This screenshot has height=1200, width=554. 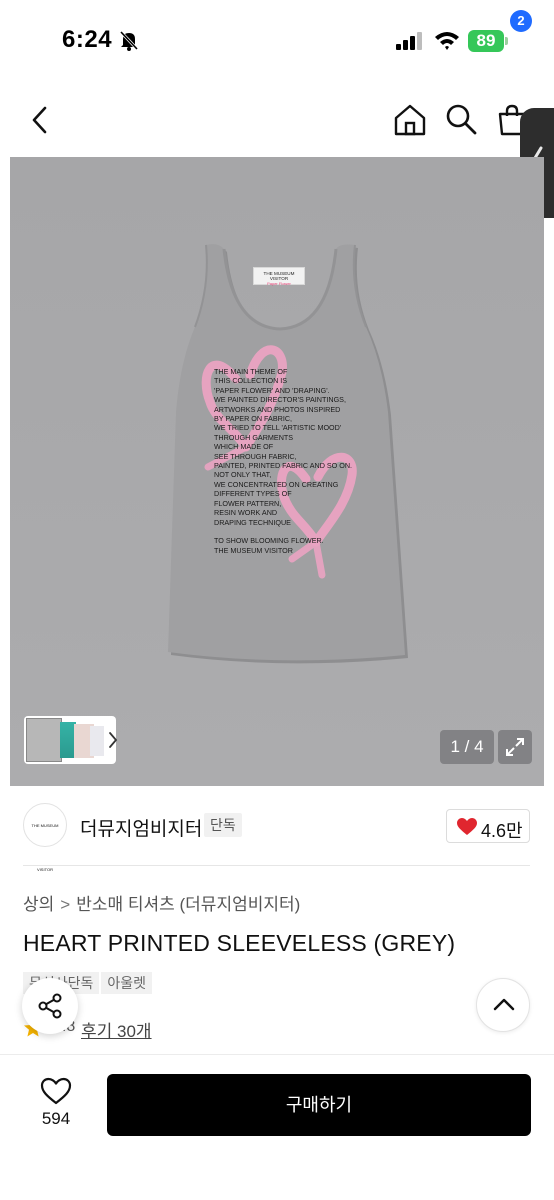 What do you see at coordinates (467, 747) in the screenshot?
I see `image-page-counter: 1 / 4` at bounding box center [467, 747].